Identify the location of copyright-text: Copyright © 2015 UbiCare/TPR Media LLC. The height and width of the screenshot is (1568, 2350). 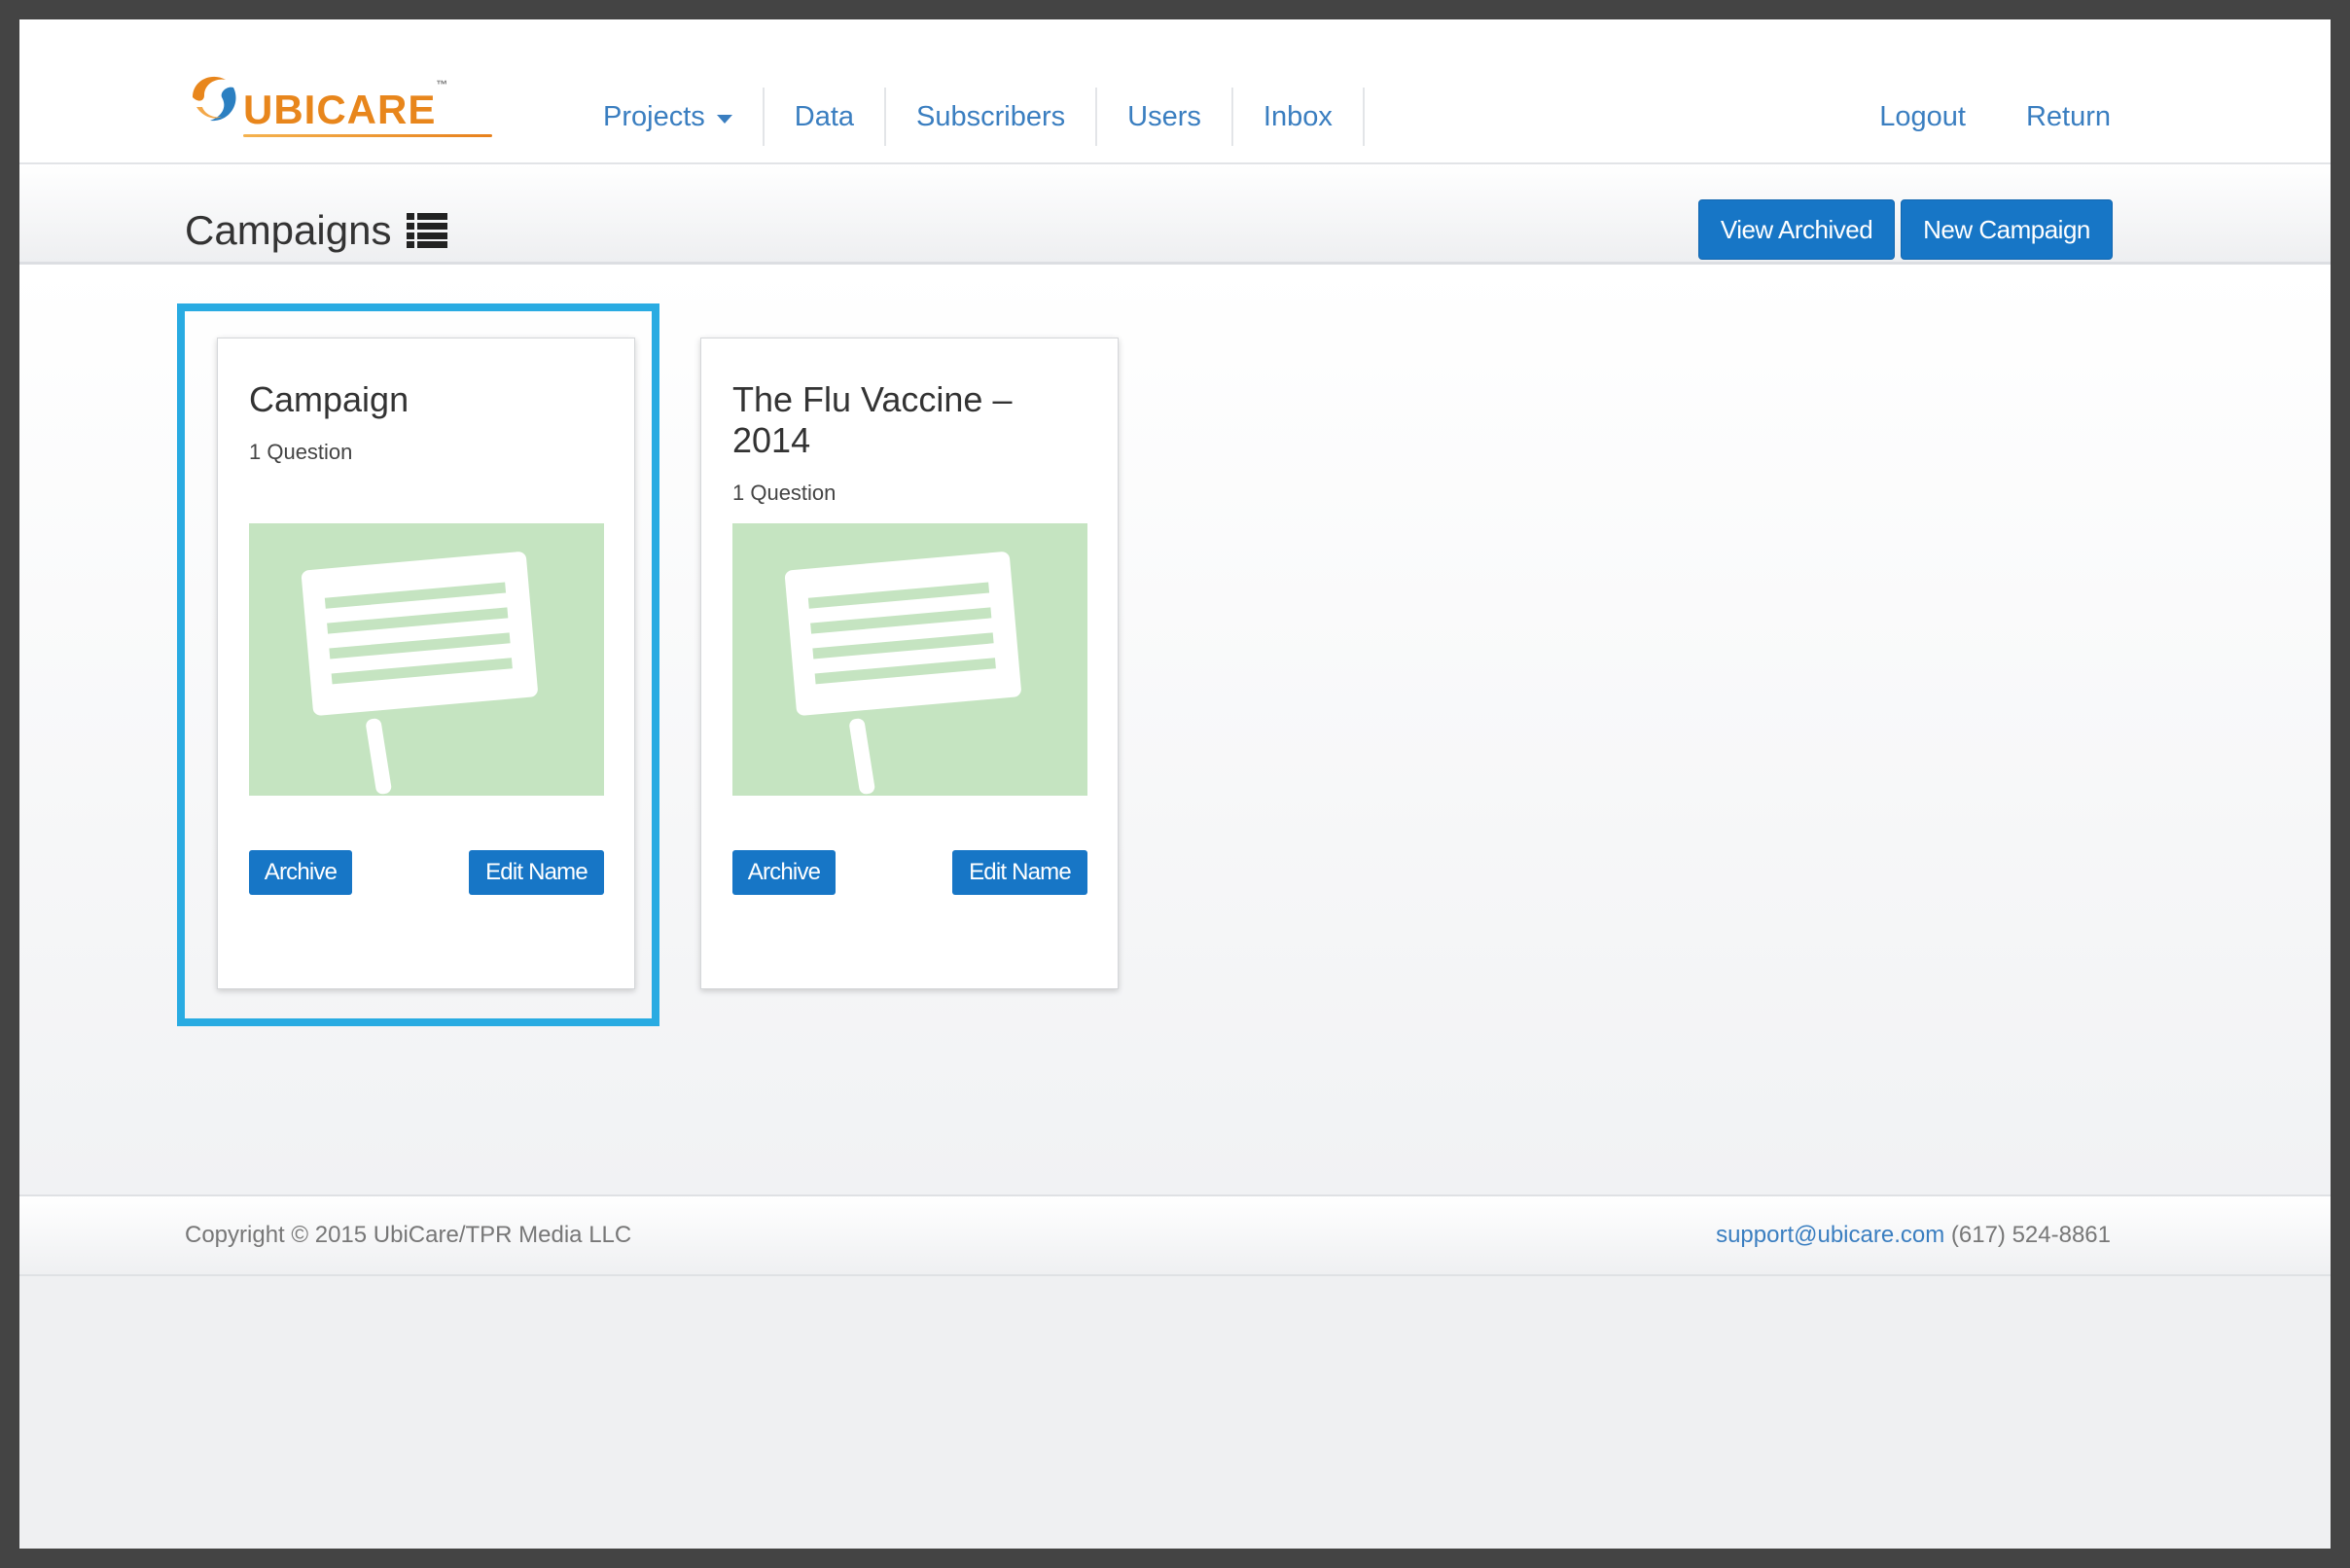
(408, 1235).